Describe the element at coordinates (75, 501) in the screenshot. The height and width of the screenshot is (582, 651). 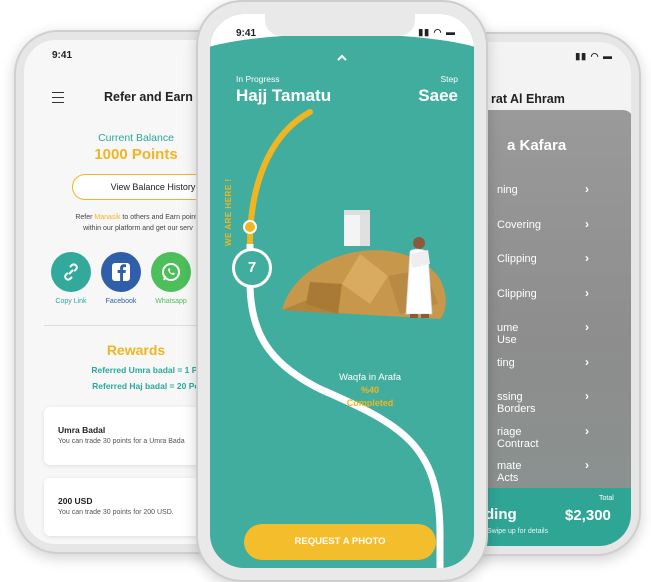
I see `reward-card-title: 200 USD` at that location.